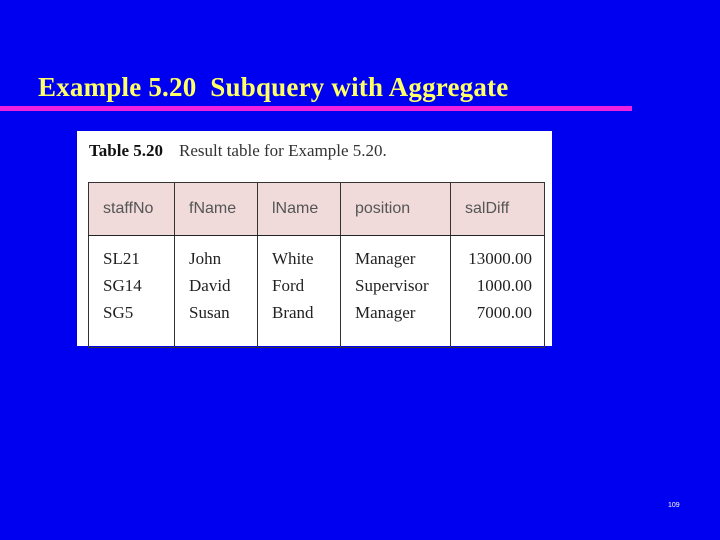  Describe the element at coordinates (131, 209) in the screenshot. I see `column-header-staffno: staffNo` at that location.